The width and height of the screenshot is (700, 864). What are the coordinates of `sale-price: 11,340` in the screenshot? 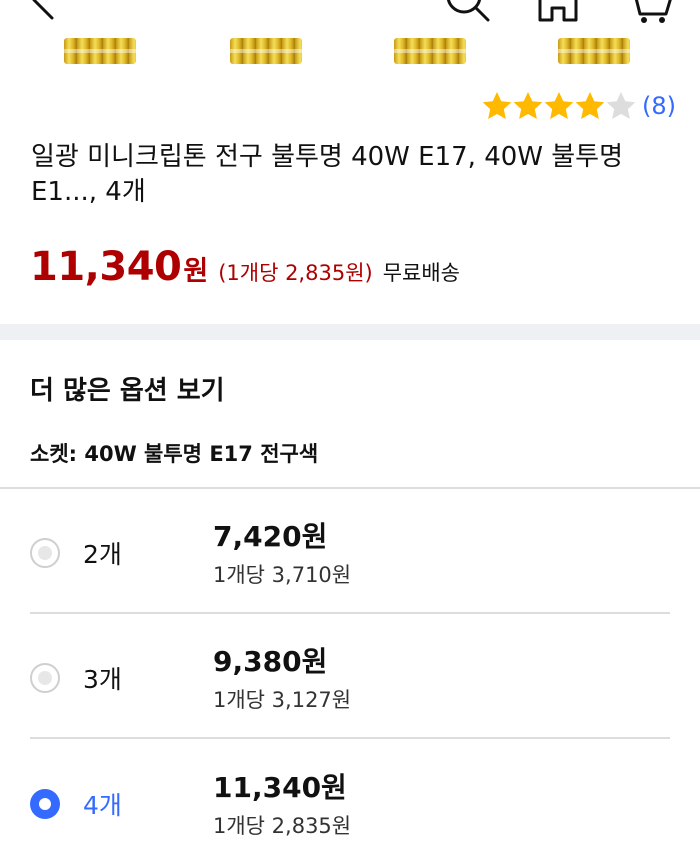 It's located at (106, 267).